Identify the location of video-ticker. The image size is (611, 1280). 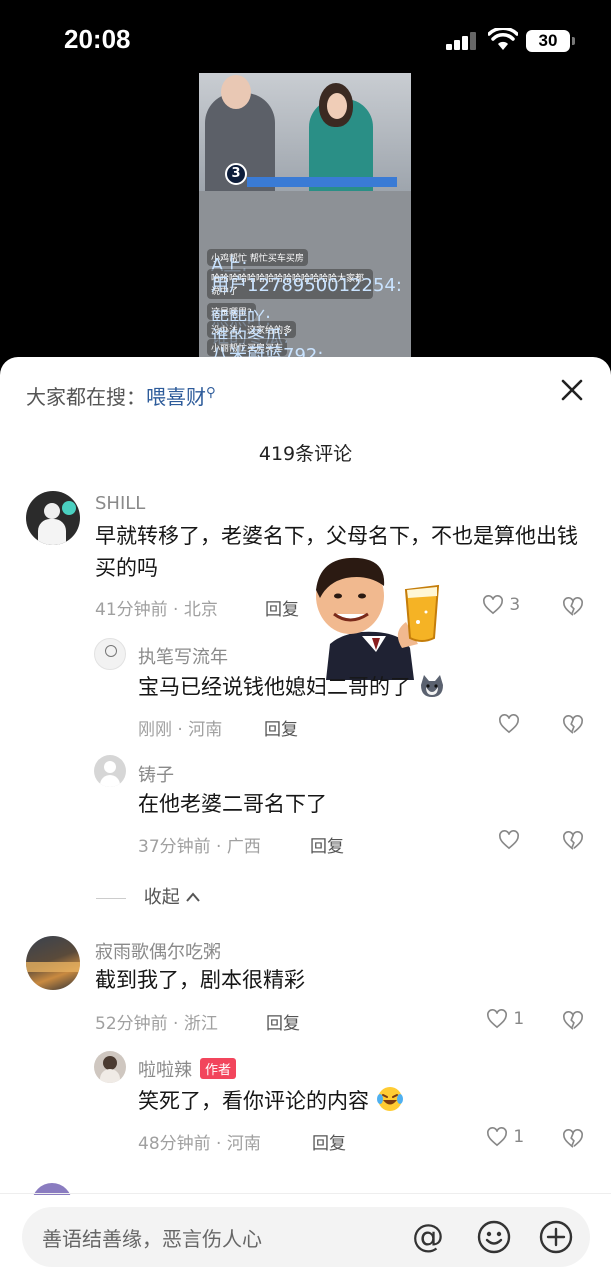
(322, 182).